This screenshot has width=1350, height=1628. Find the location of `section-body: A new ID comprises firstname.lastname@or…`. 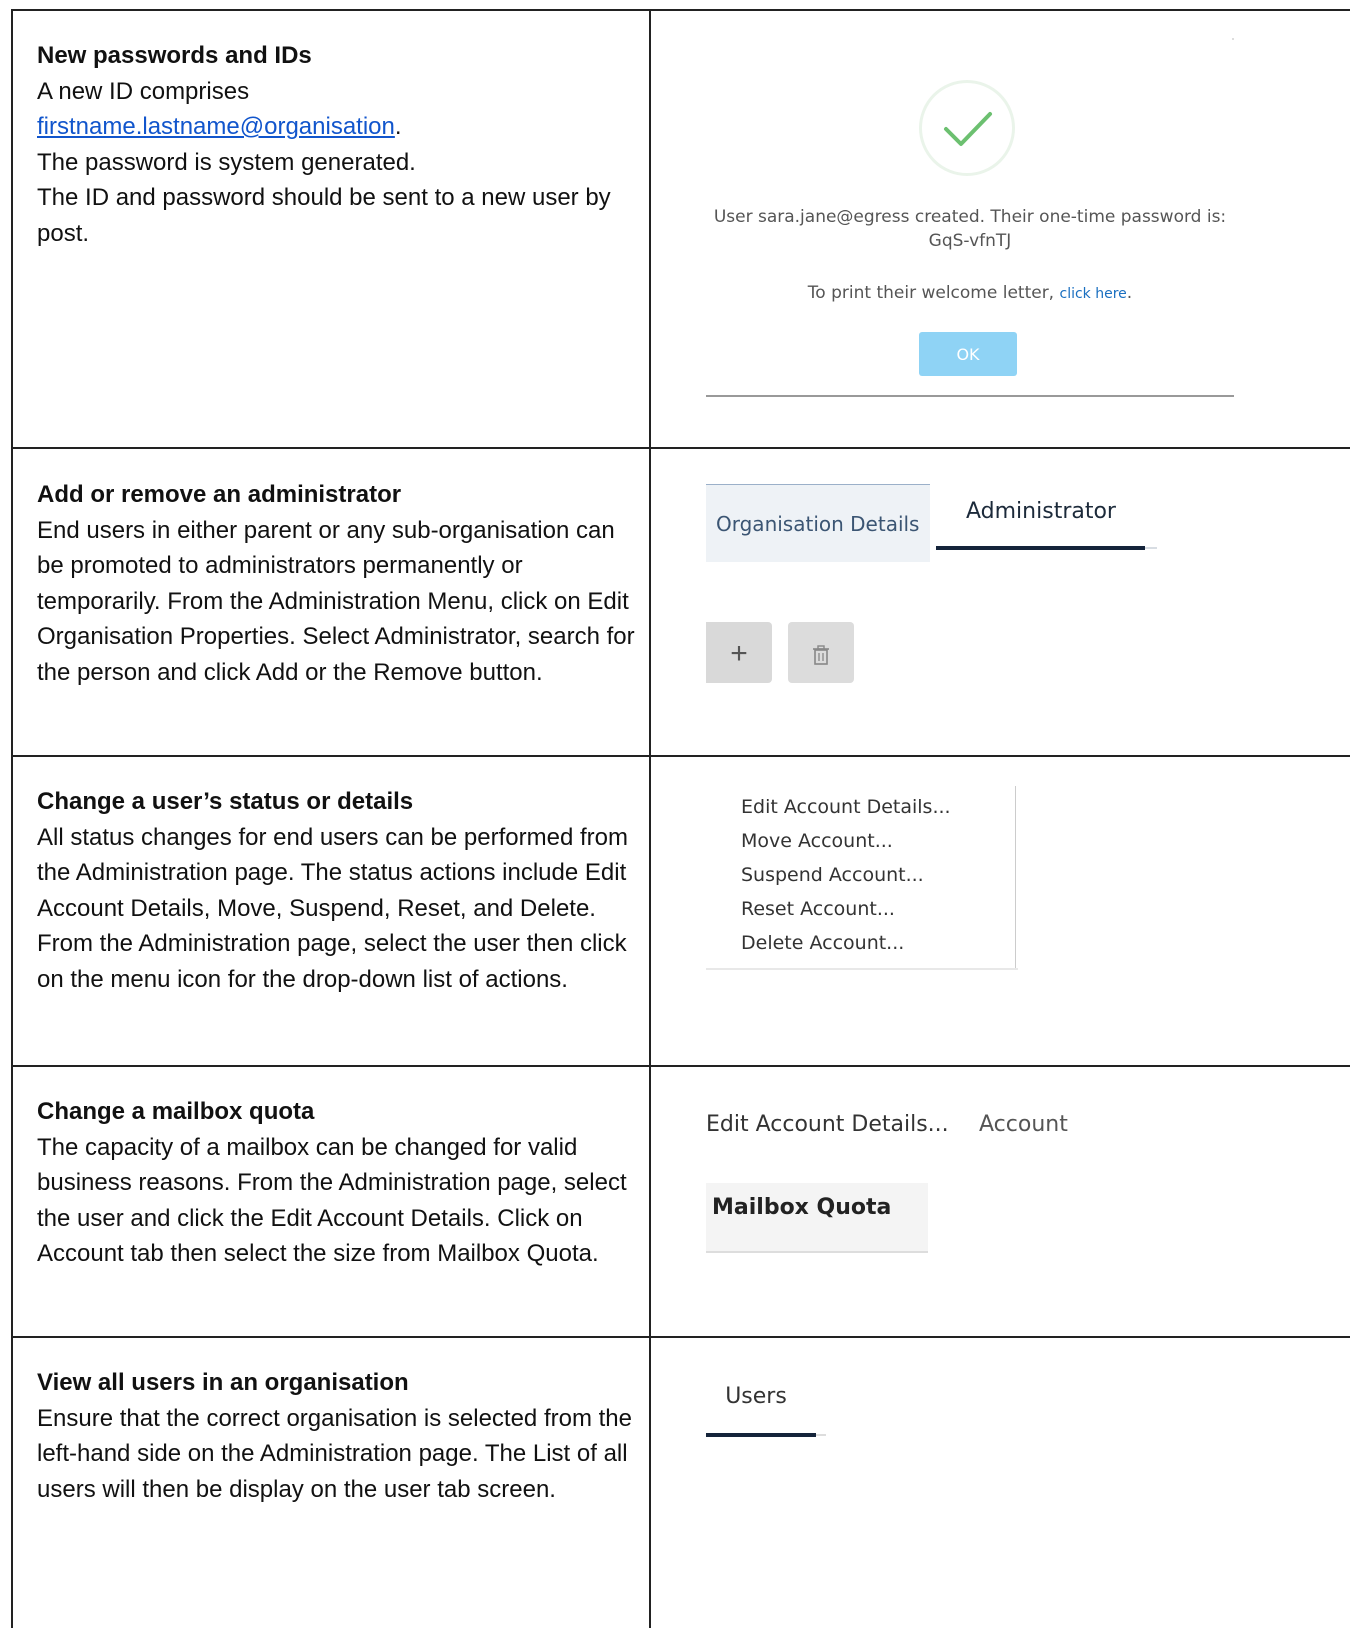

section-body: A new ID comprises firstname.lastname@or… is located at coordinates (324, 162).